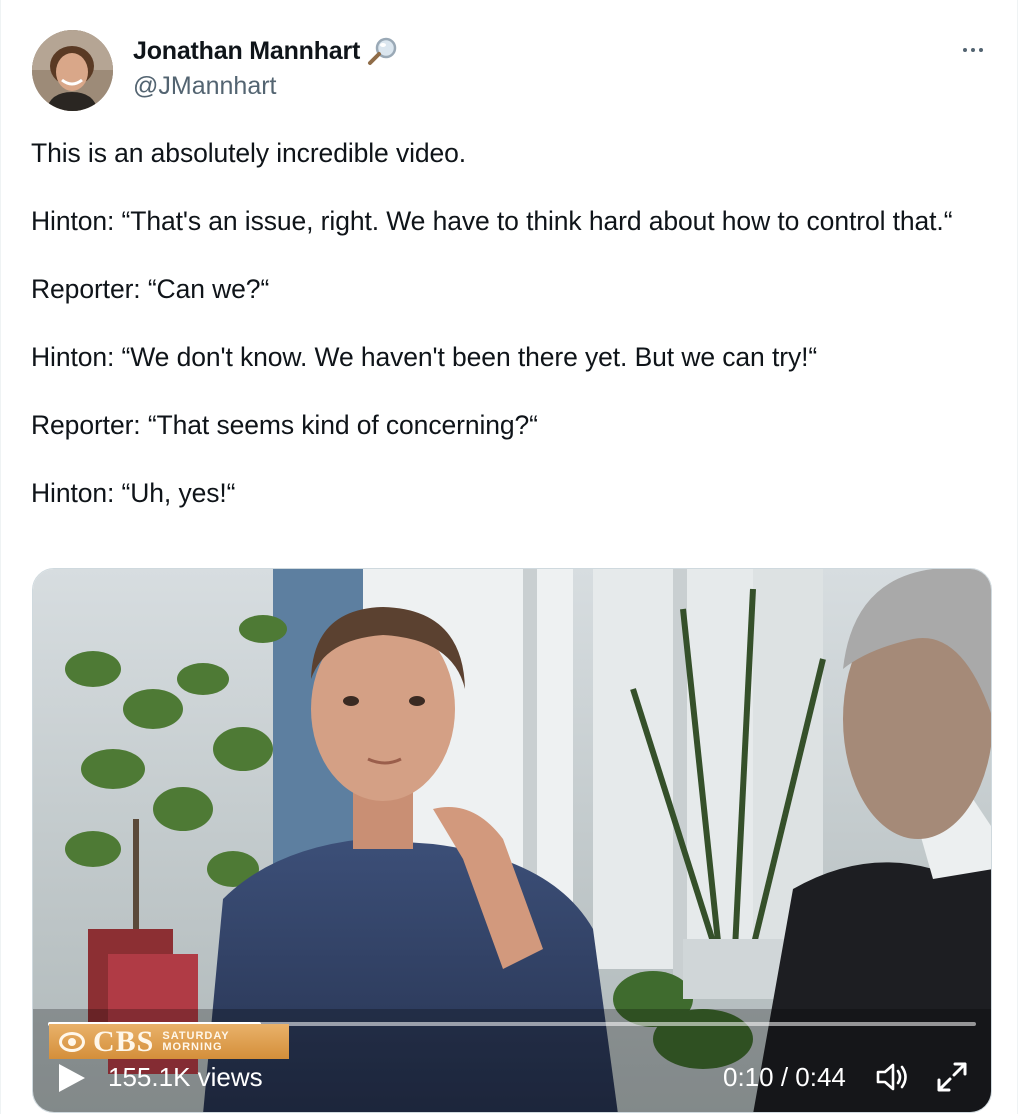 The width and height of the screenshot is (1018, 1114). What do you see at coordinates (246, 51) in the screenshot?
I see `author-display-name: Jonathan Mannhart` at bounding box center [246, 51].